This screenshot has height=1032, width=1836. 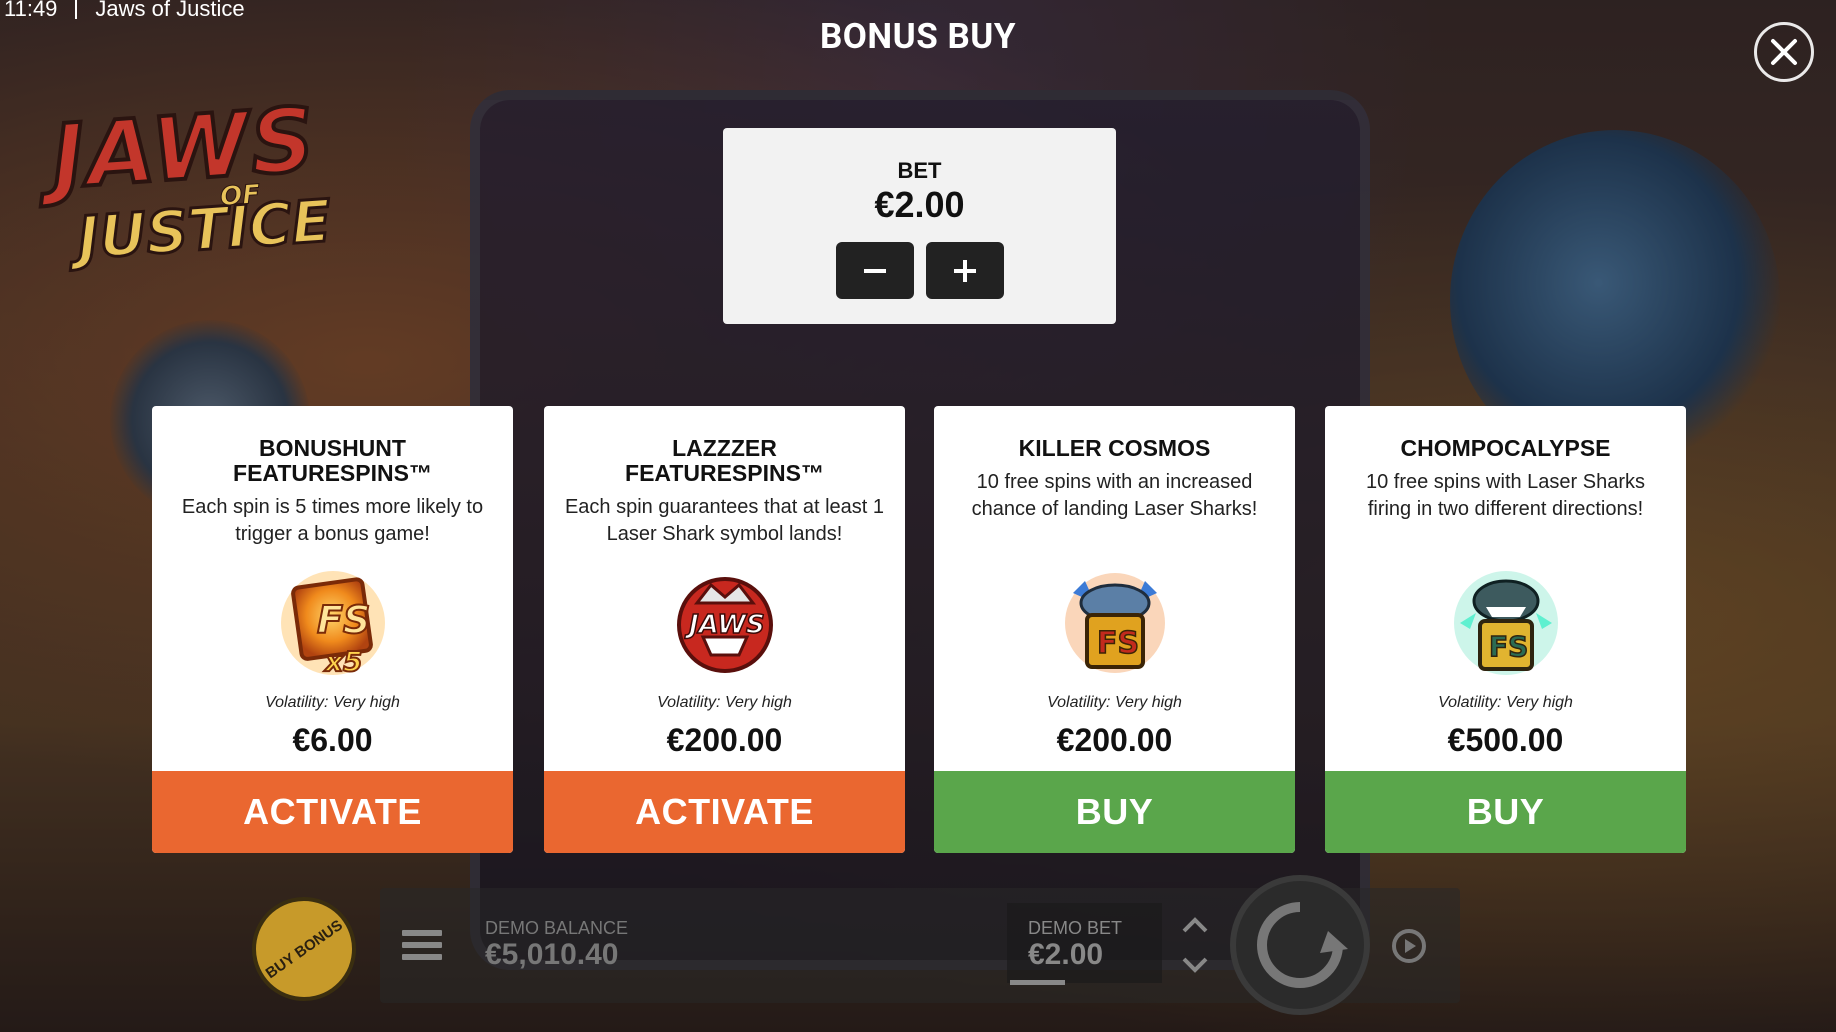 I want to click on plus-icon, so click(x=964, y=270).